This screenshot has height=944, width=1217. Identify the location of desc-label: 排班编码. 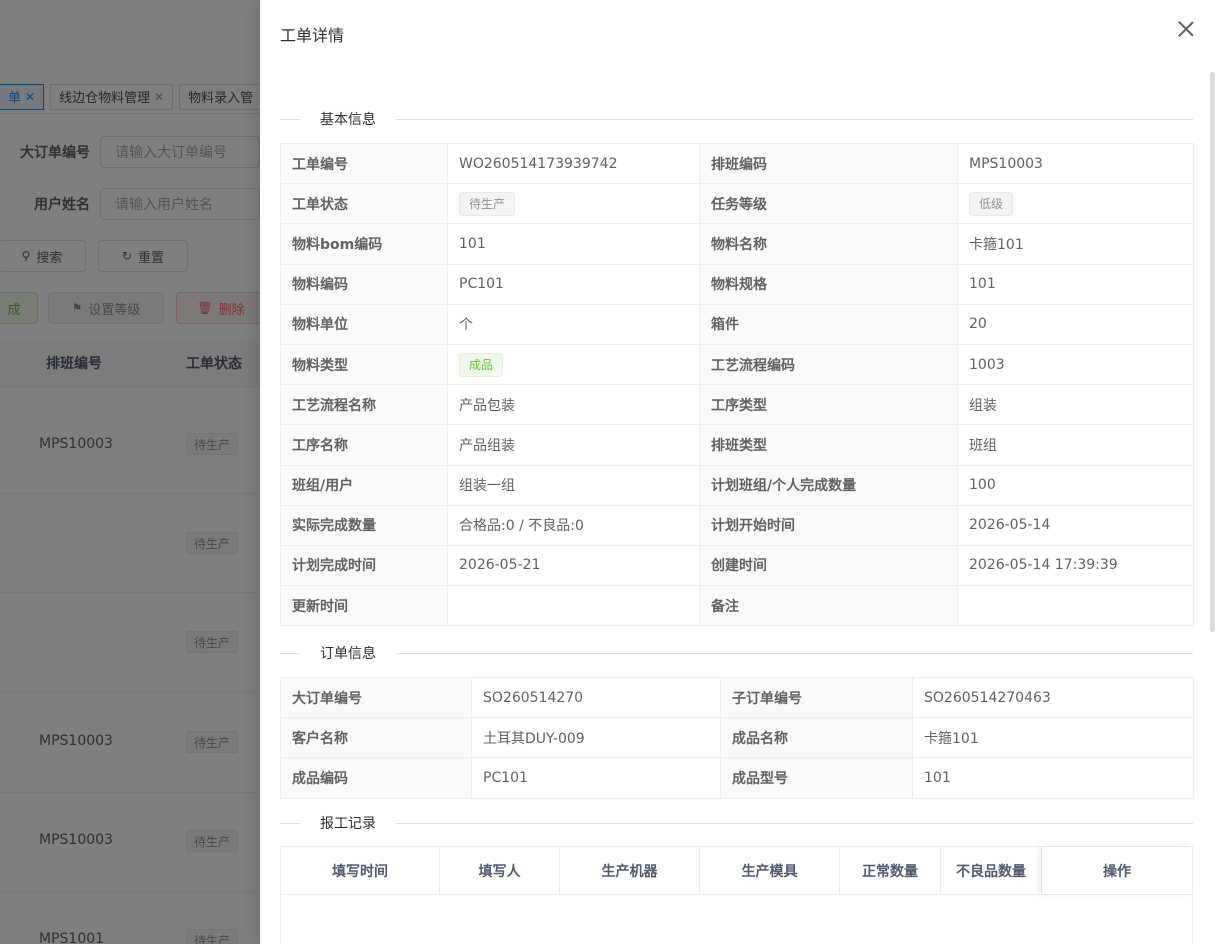
(828, 163).